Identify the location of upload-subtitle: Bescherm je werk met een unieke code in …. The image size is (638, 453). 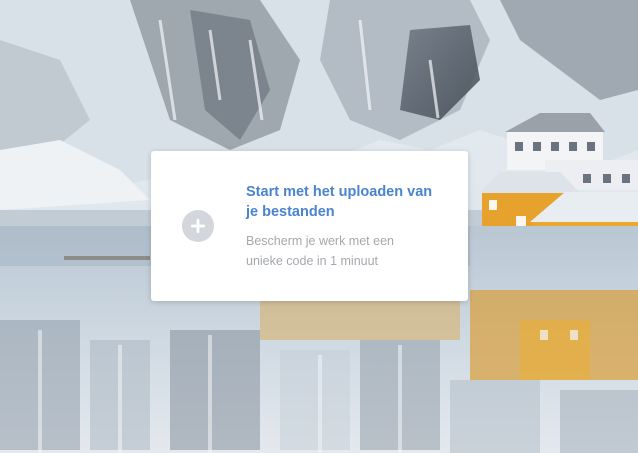
(320, 251).